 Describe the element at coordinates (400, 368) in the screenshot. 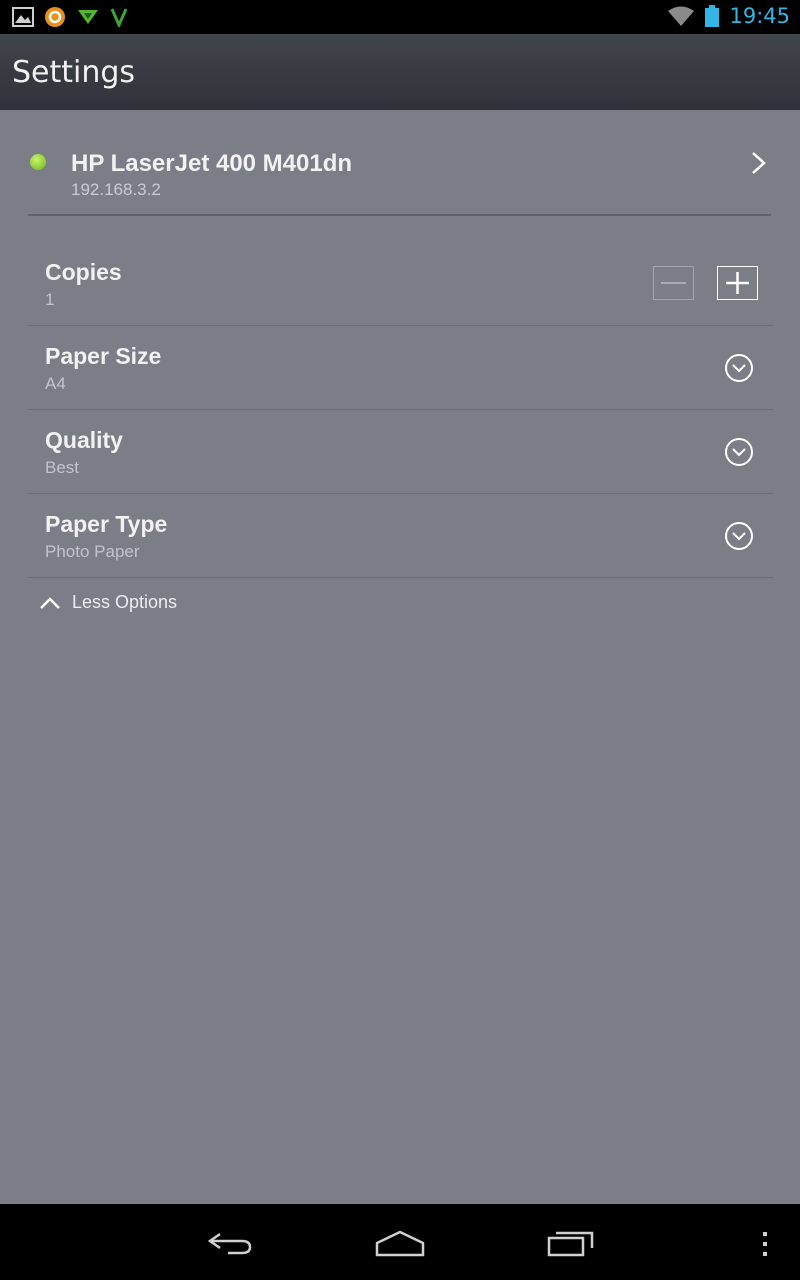

I see `paper-size-row: Paper Size A4` at that location.